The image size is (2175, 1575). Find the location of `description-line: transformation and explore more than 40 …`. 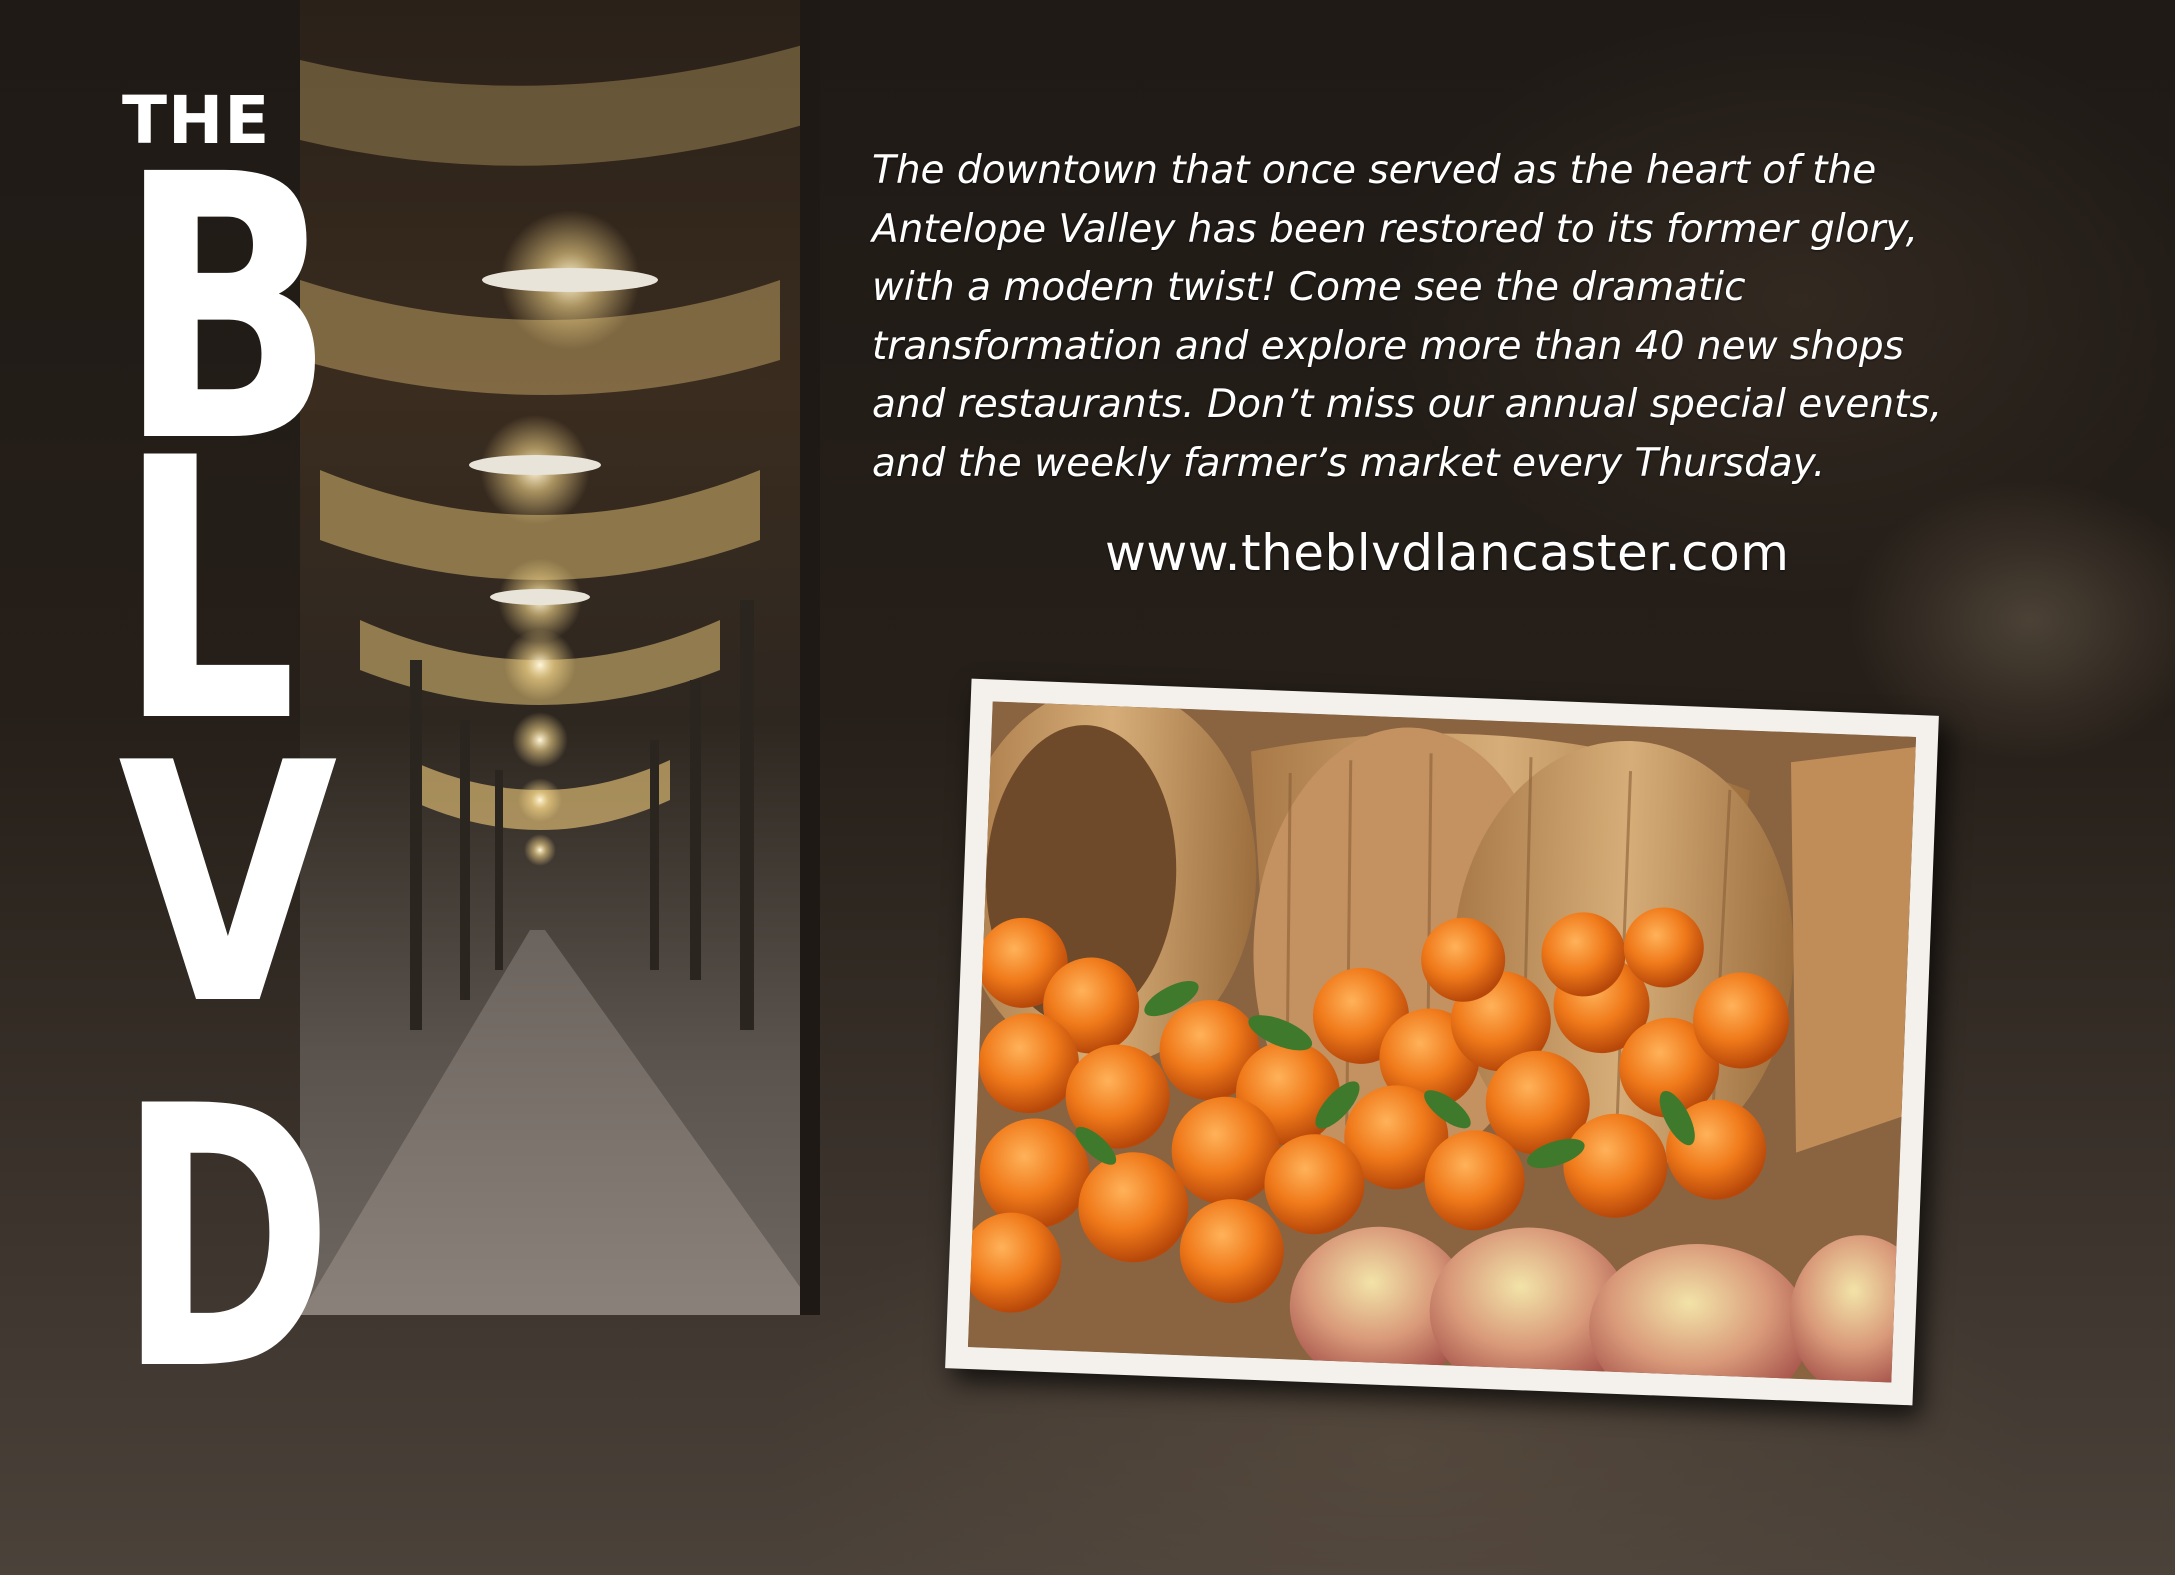

description-line: transformation and explore more than 40 … is located at coordinates (1388, 346).